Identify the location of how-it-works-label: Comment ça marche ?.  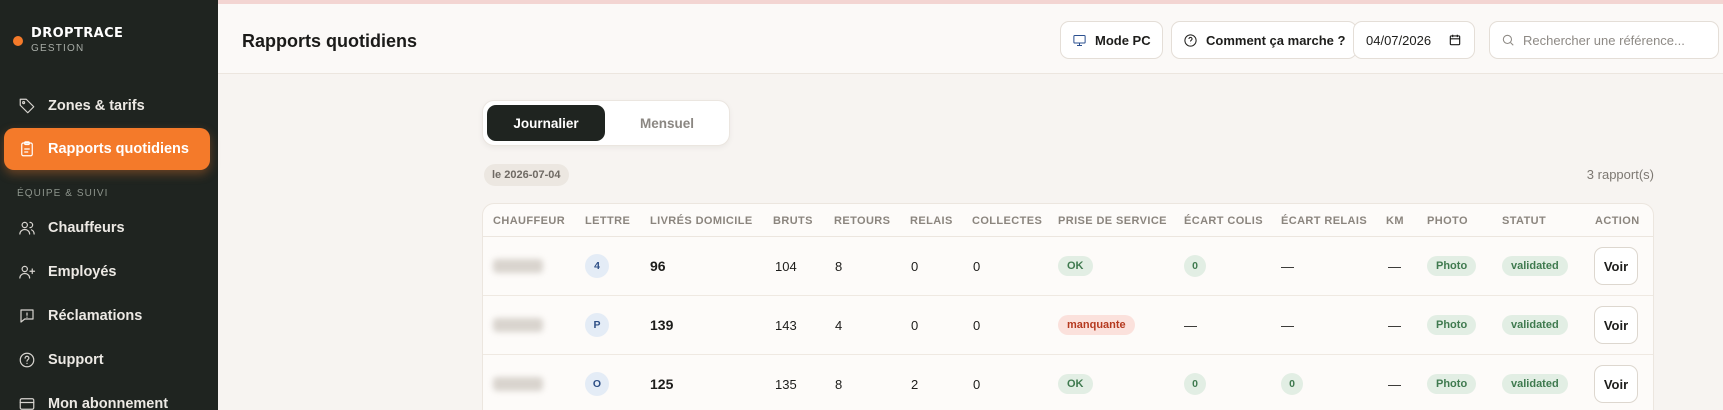
(1276, 40).